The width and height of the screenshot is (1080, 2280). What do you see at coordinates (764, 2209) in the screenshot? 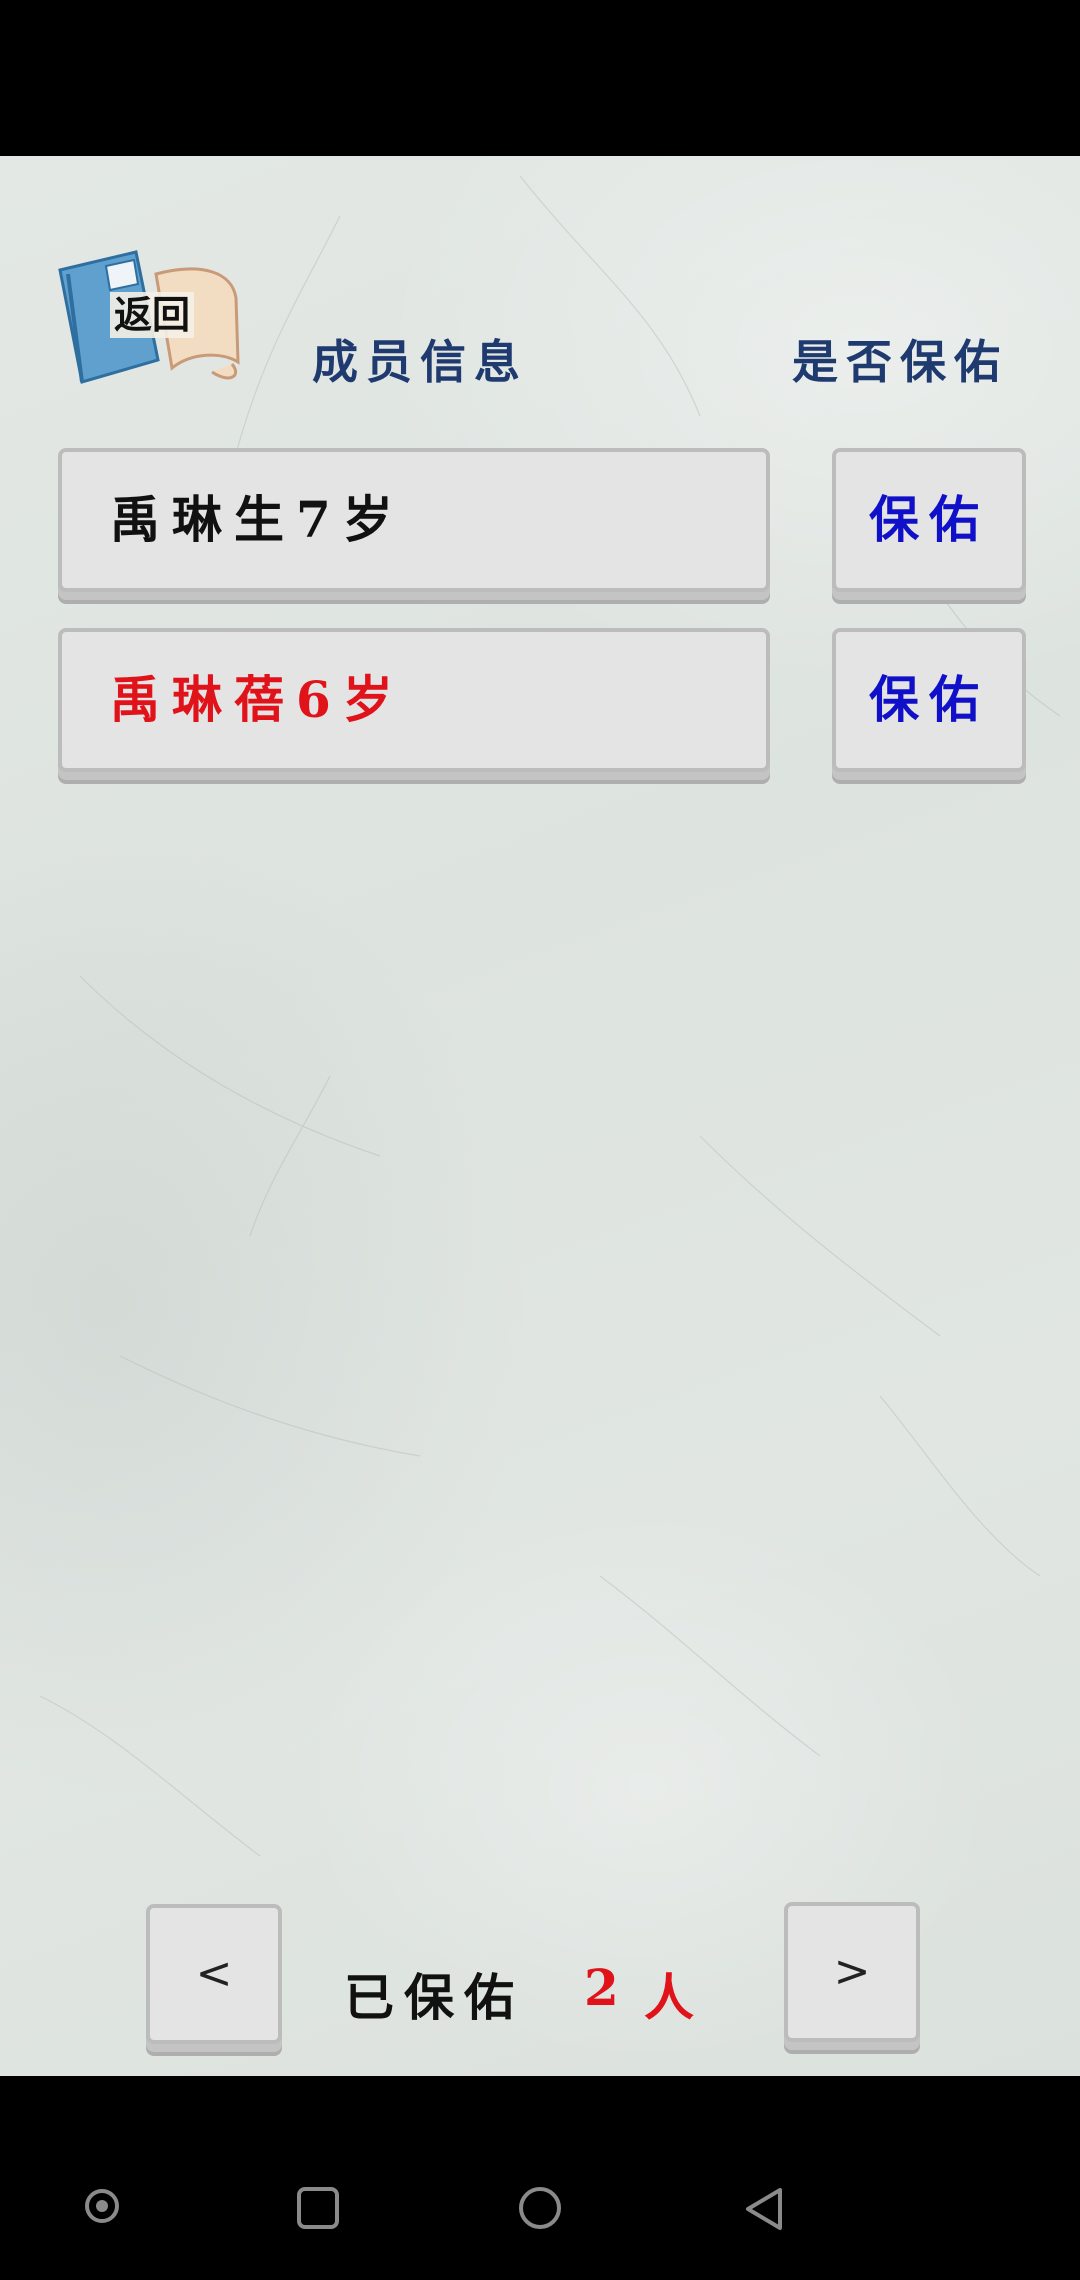
I see `back-icon` at bounding box center [764, 2209].